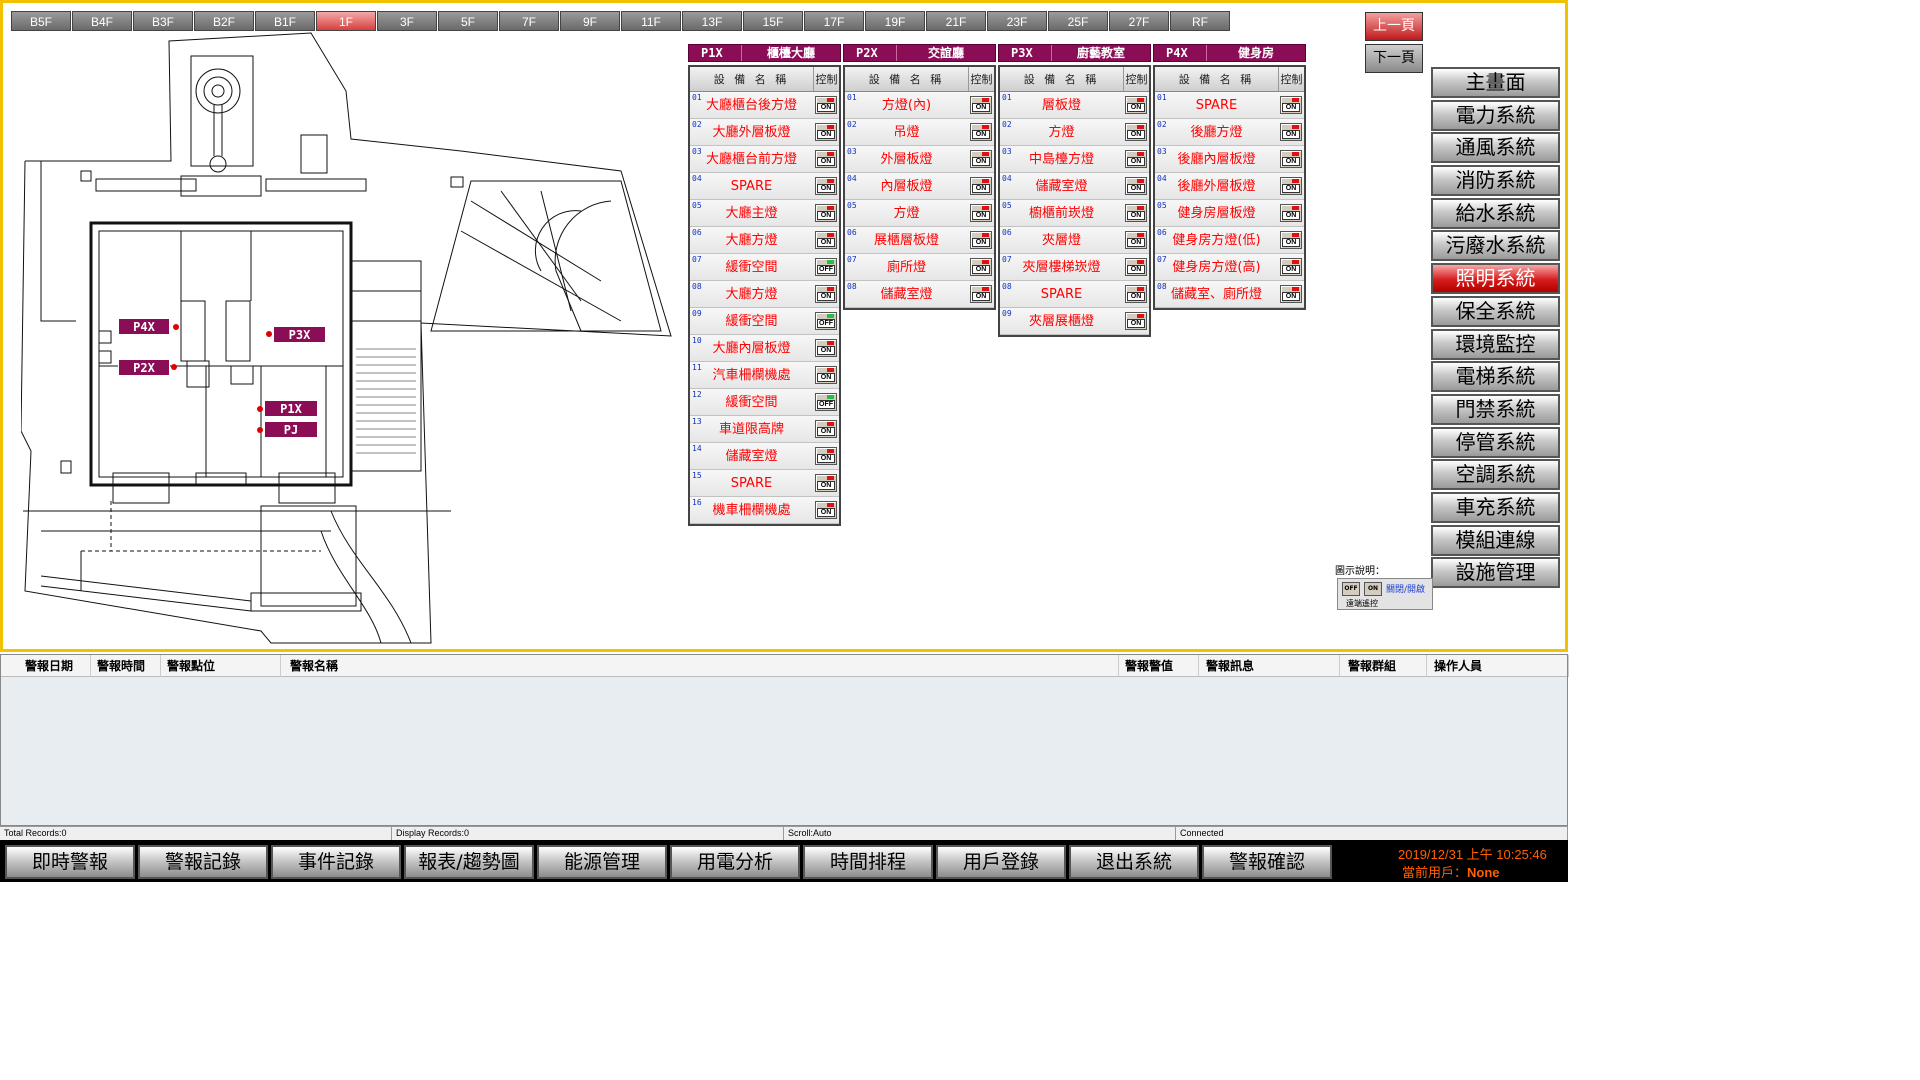  What do you see at coordinates (735, 862) in the screenshot?
I see `bottom-button-5: 用電分析` at bounding box center [735, 862].